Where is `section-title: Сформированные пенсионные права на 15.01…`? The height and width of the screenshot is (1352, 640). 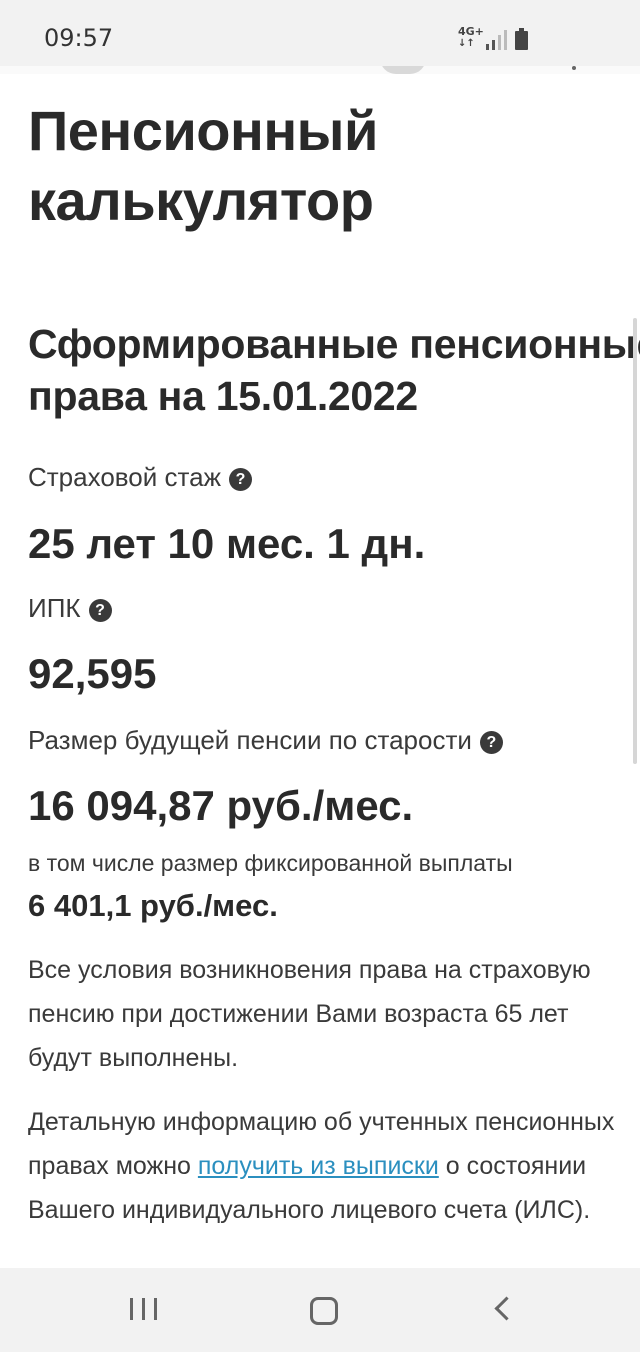
section-title: Сформированные пенсионные права на 15.01… is located at coordinates (334, 370).